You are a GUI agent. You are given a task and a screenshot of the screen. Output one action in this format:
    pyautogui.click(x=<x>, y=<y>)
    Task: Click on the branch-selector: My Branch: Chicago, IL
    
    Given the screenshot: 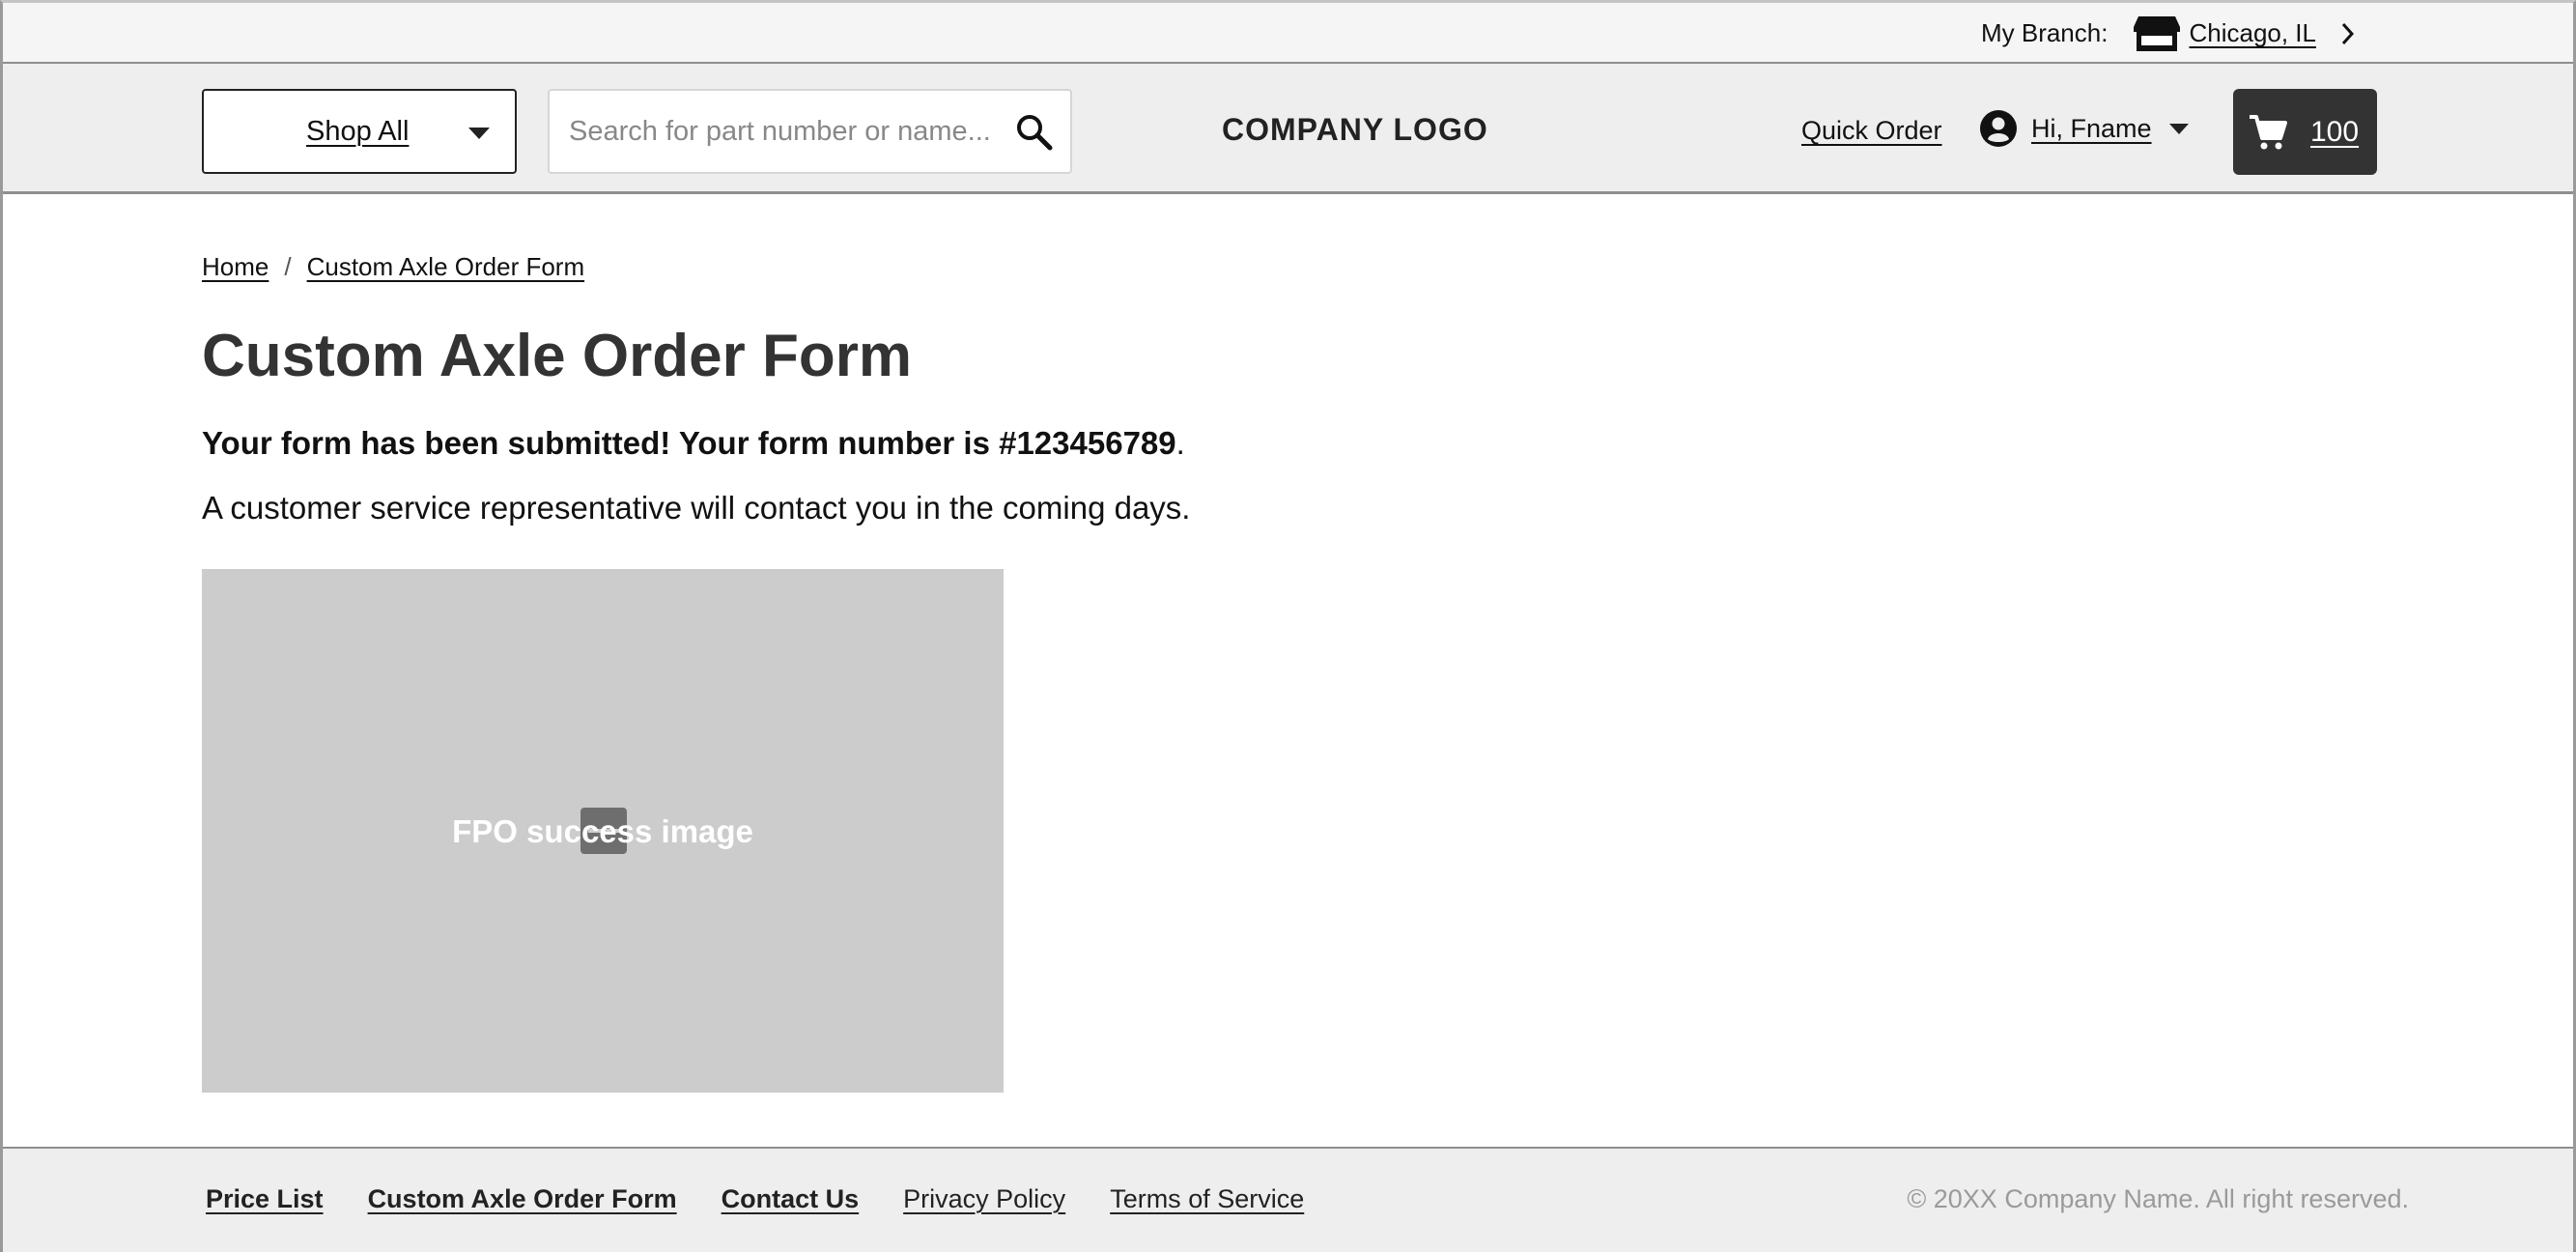 What is the action you would take?
    pyautogui.click(x=2170, y=33)
    